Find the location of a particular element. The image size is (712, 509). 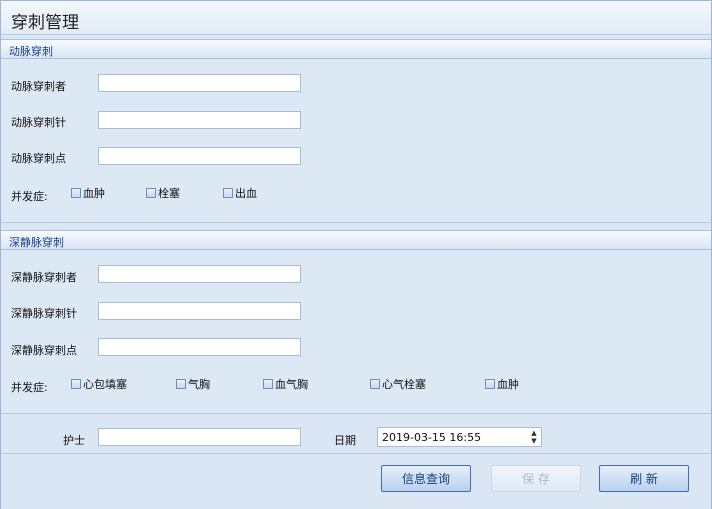

checkbox-label: 心气栓塞 is located at coordinates (404, 384).